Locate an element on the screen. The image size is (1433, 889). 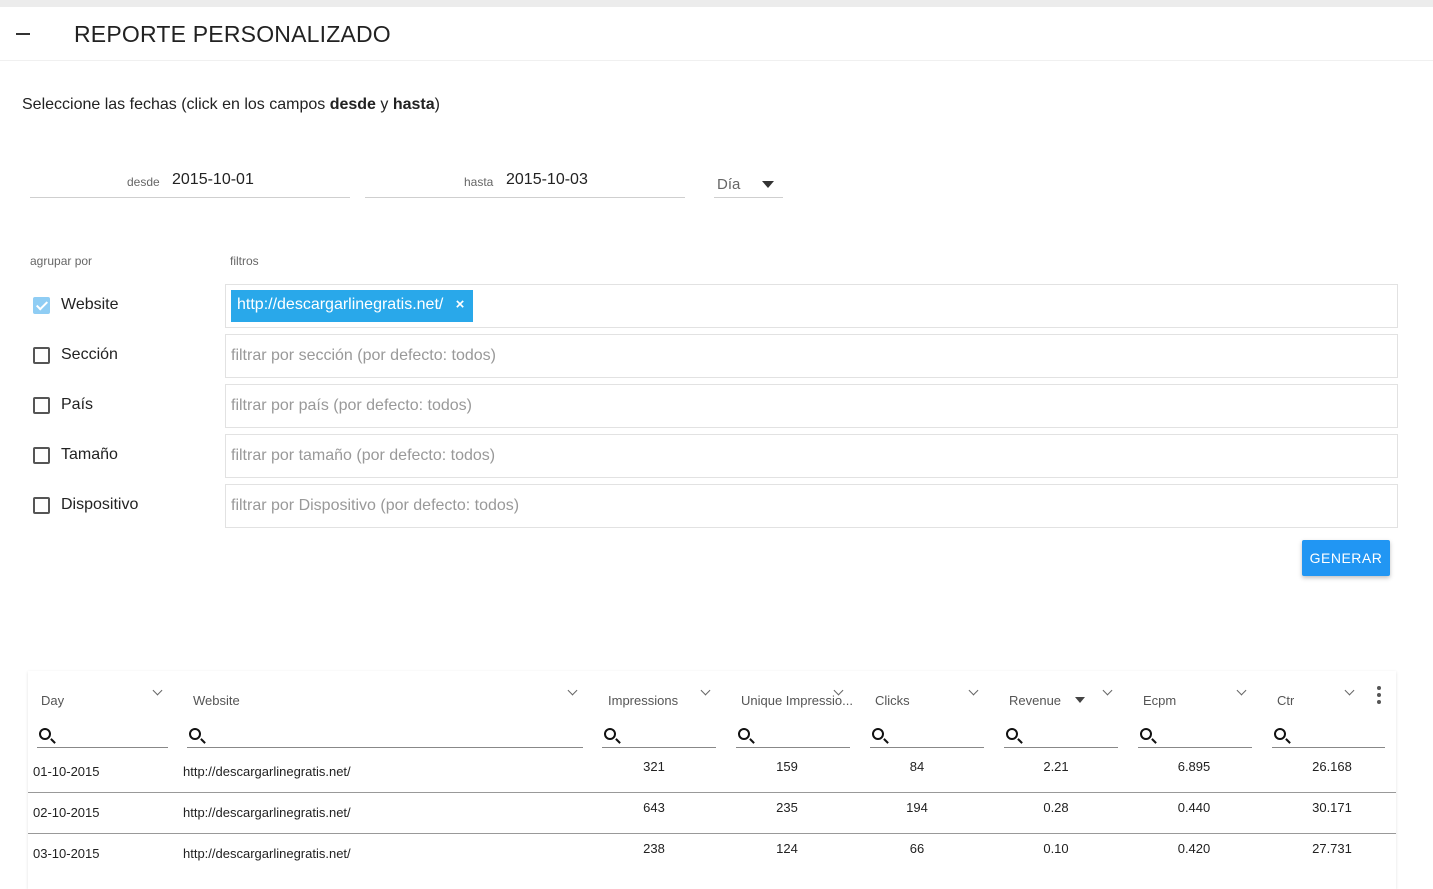
seccion-filter-input is located at coordinates (806, 356).